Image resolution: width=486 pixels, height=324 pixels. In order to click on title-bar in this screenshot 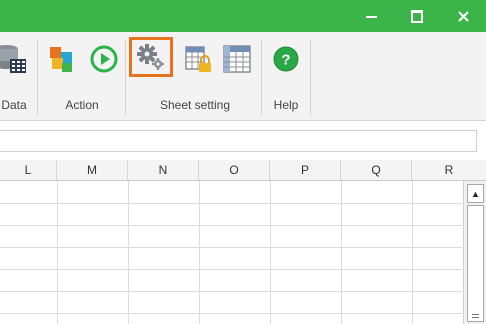, I will do `click(243, 16)`.